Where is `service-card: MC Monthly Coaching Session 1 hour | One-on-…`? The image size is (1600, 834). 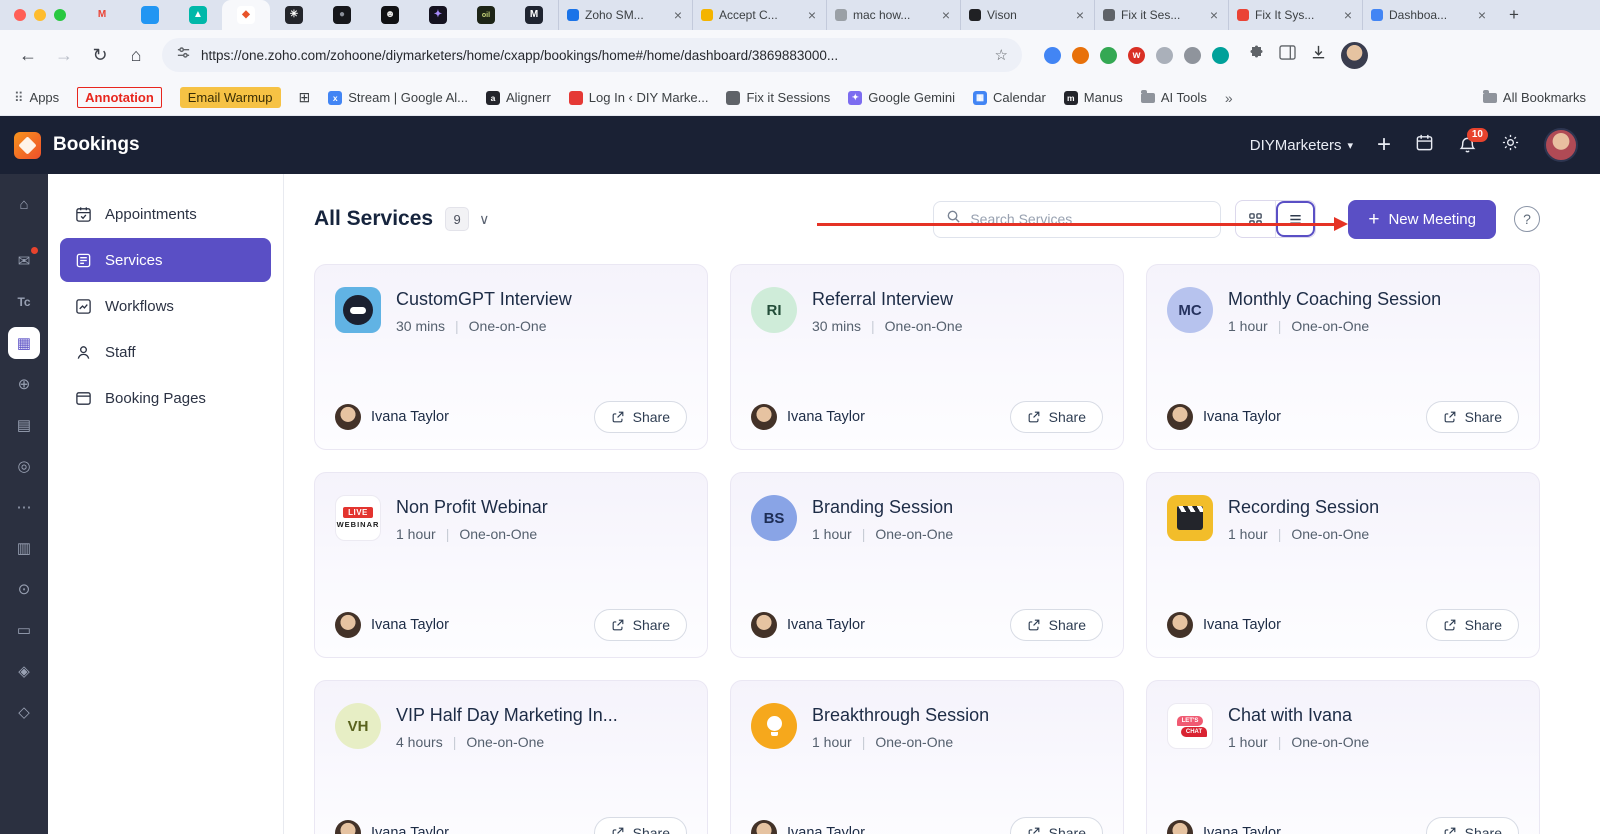
service-card: MC Monthly Coaching Session 1 hour | One-on-… is located at coordinates (1343, 357).